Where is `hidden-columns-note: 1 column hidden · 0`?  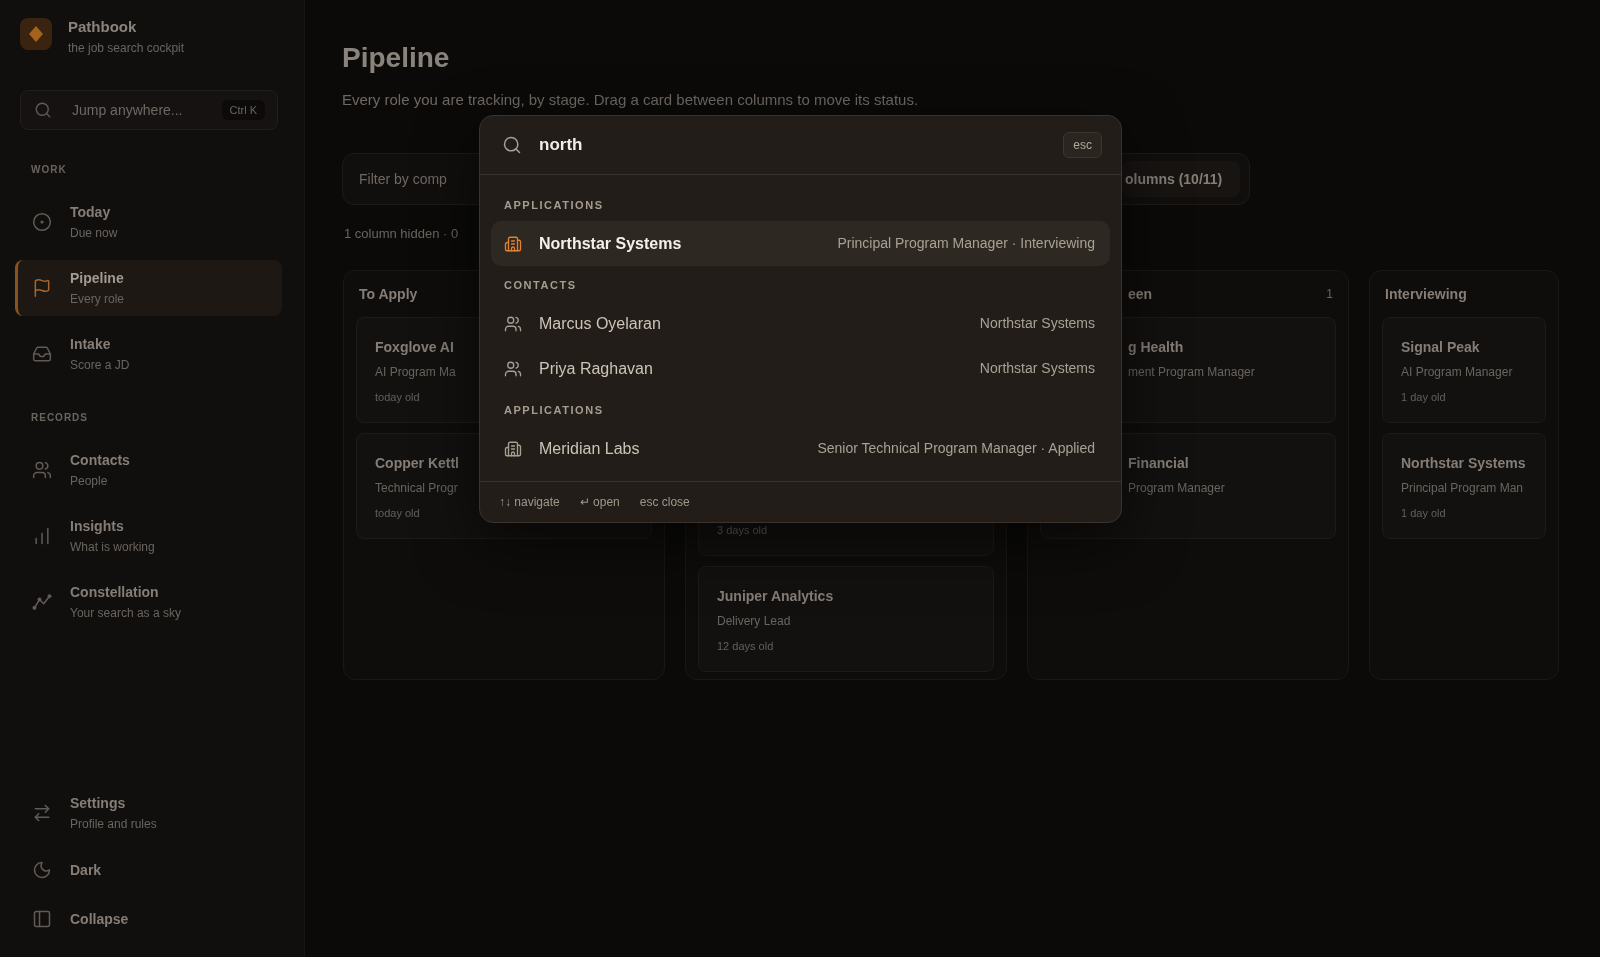
hidden-columns-note: 1 column hidden · 0 is located at coordinates (401, 234).